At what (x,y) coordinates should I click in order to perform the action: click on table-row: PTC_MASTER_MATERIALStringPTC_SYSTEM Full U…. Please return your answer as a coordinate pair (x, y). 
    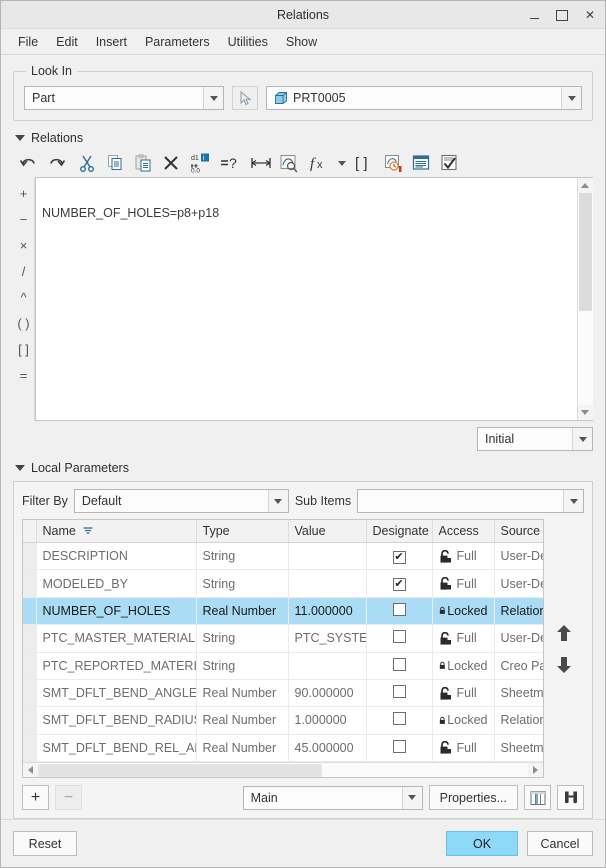
    Looking at the image, I should click on (283, 638).